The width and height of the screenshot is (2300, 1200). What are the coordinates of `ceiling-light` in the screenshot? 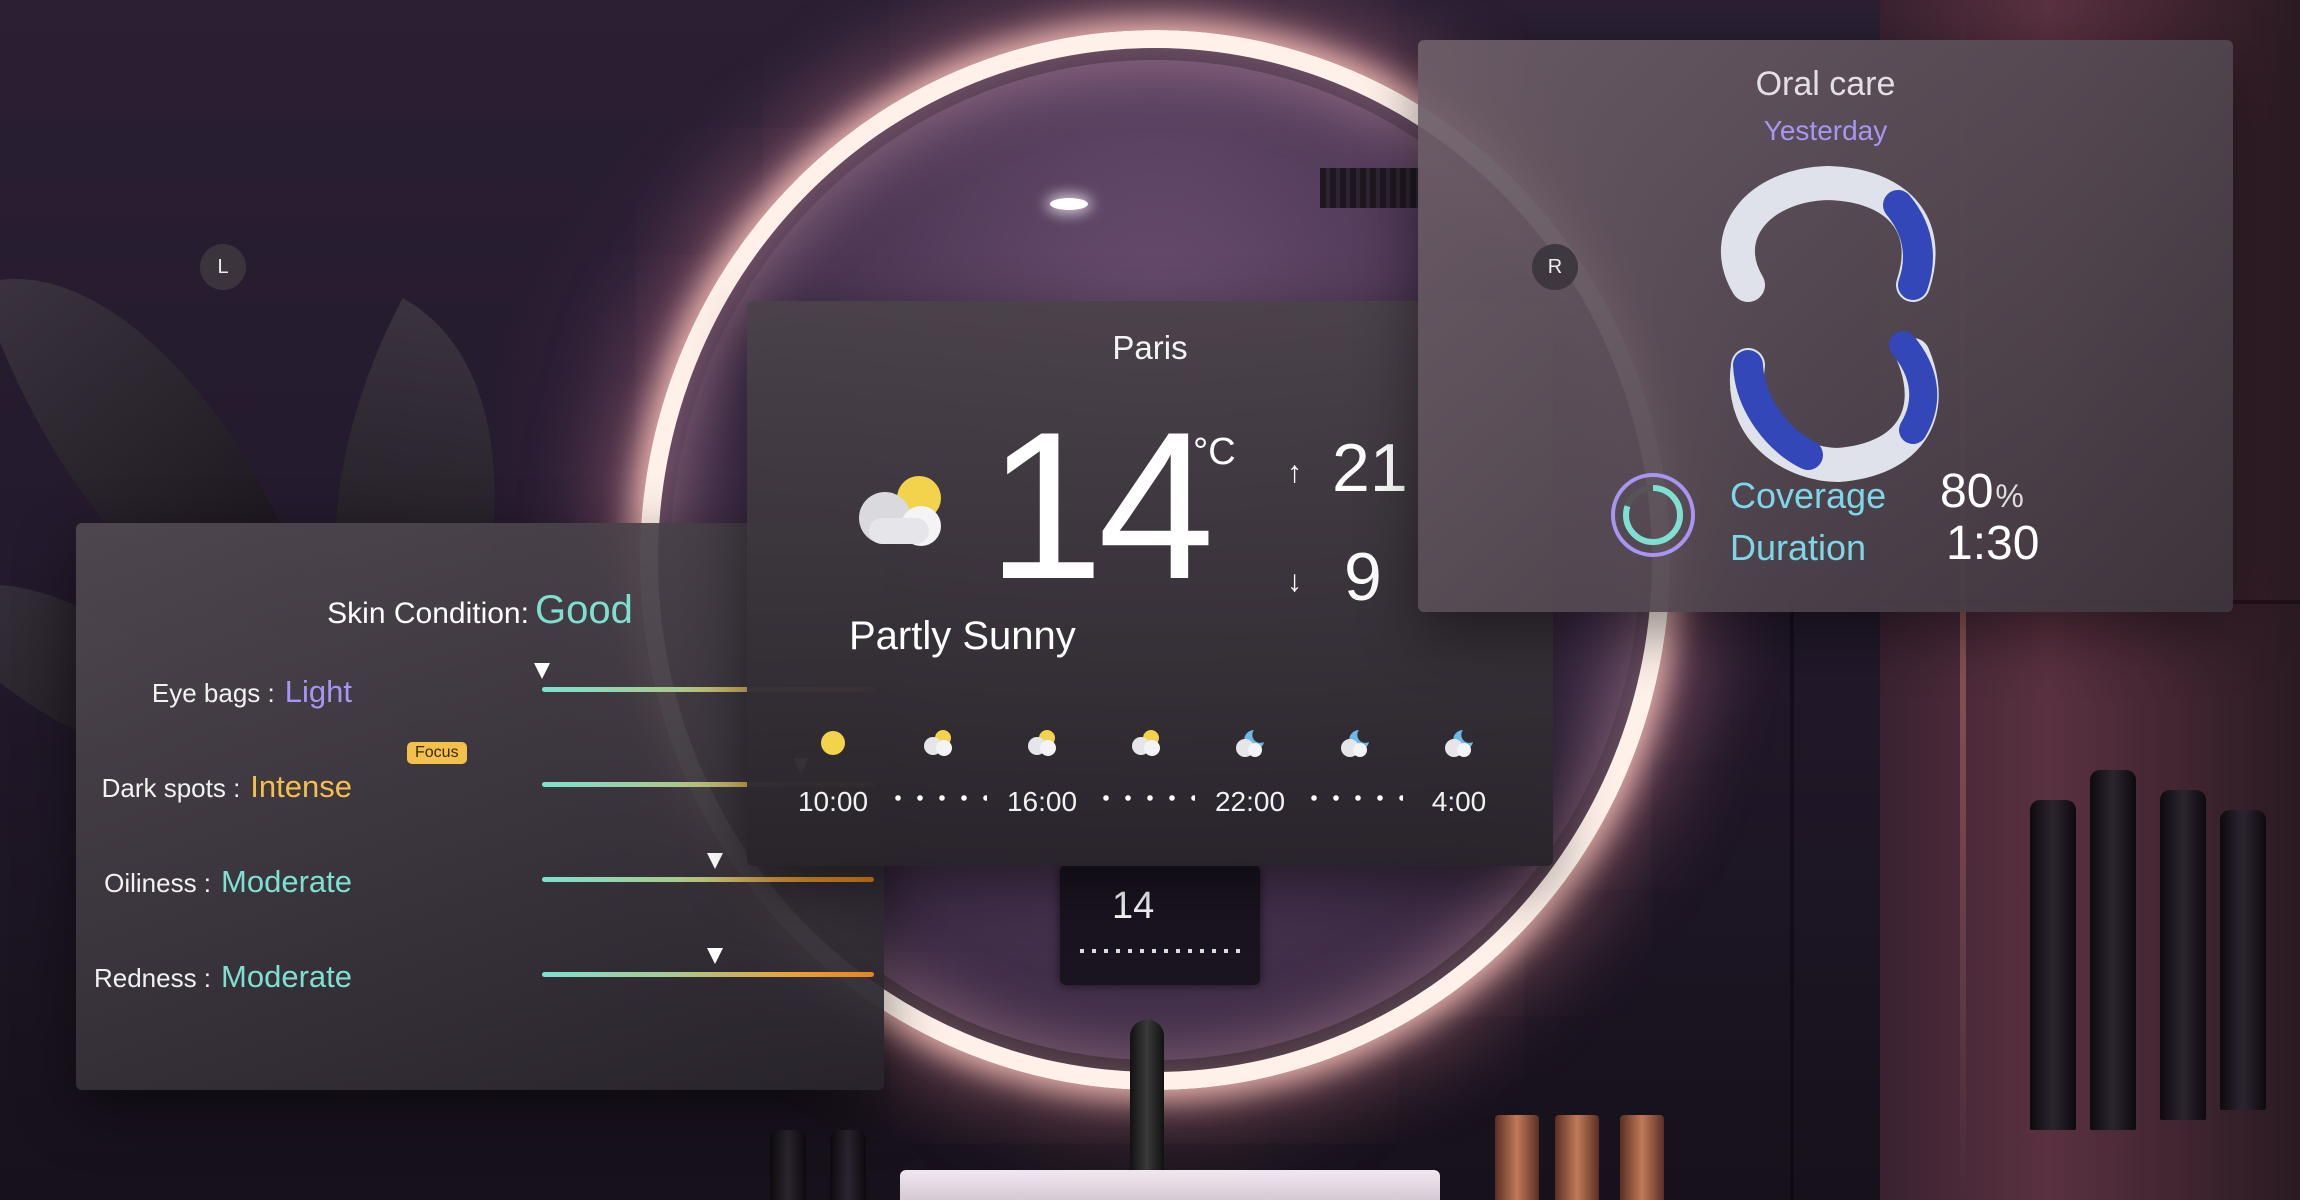 It's located at (1069, 204).